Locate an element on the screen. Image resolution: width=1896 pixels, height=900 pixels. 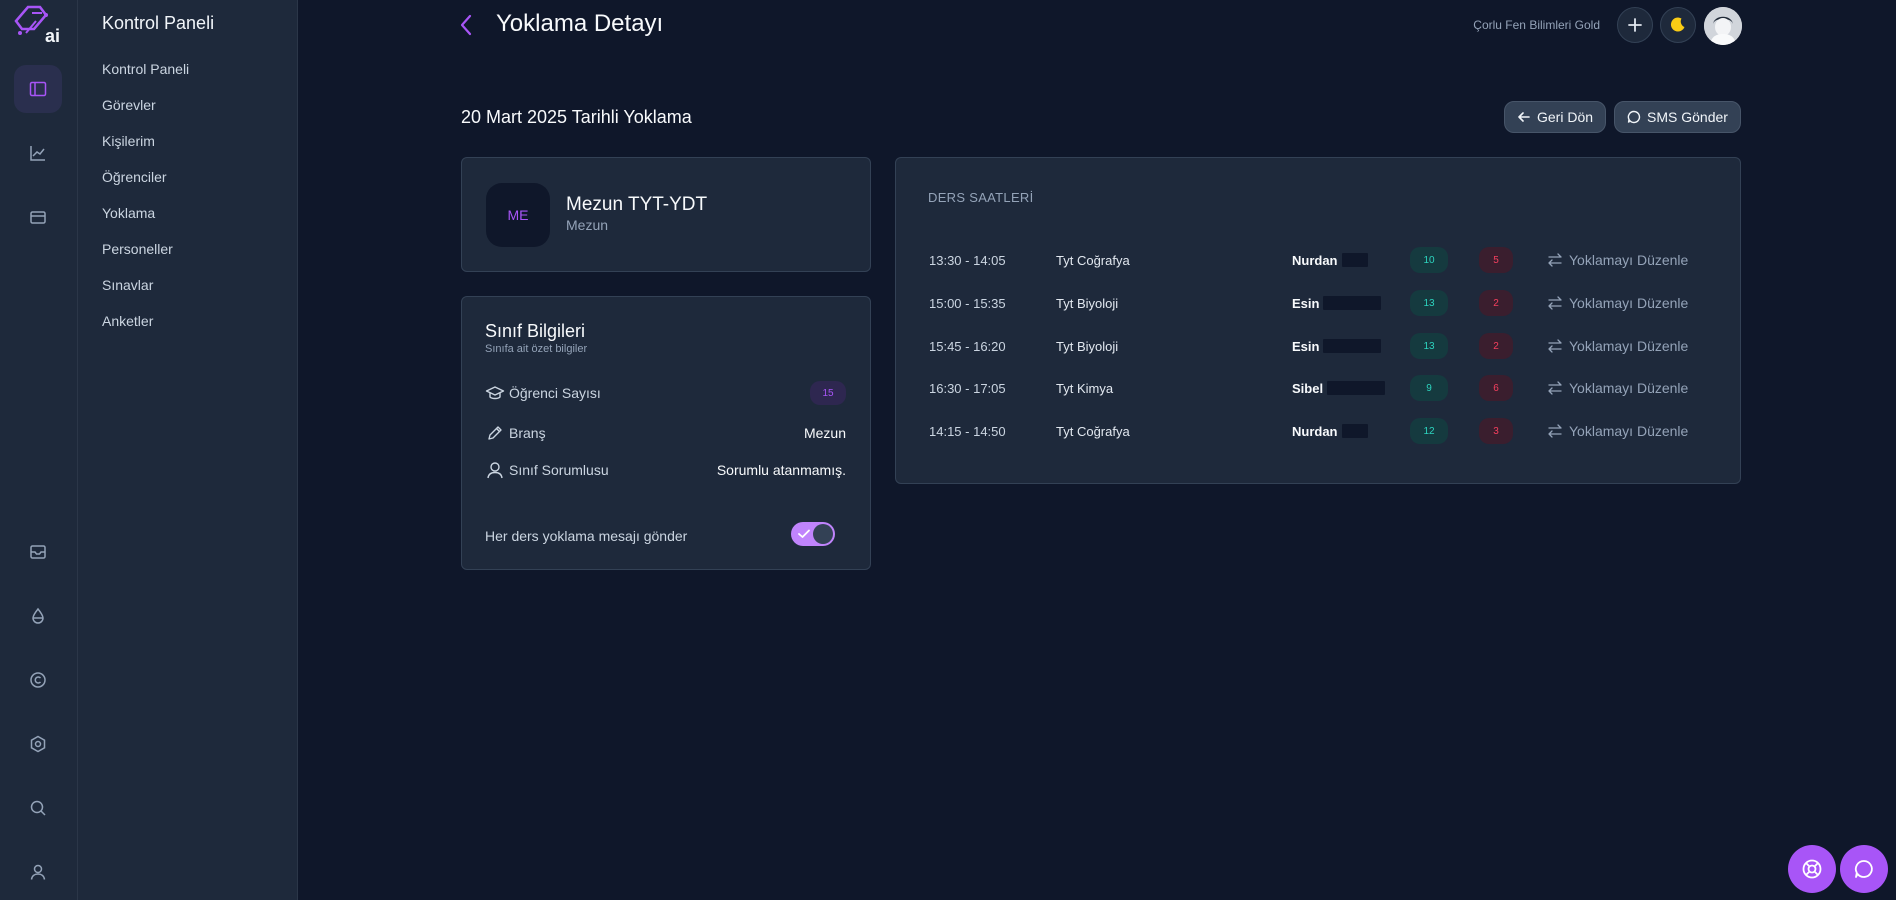
plus-icon is located at coordinates (1635, 25).